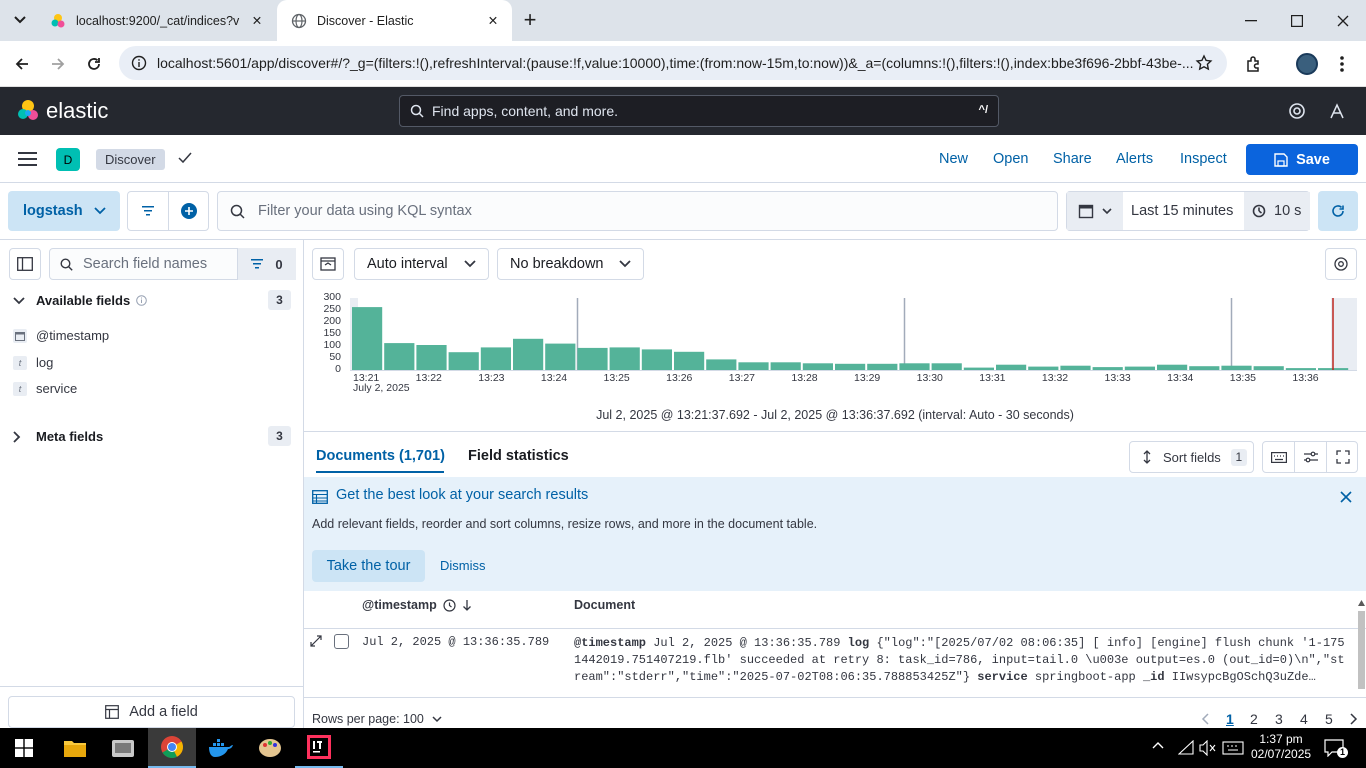  I want to click on back-arrow-icon, so click(22, 64).